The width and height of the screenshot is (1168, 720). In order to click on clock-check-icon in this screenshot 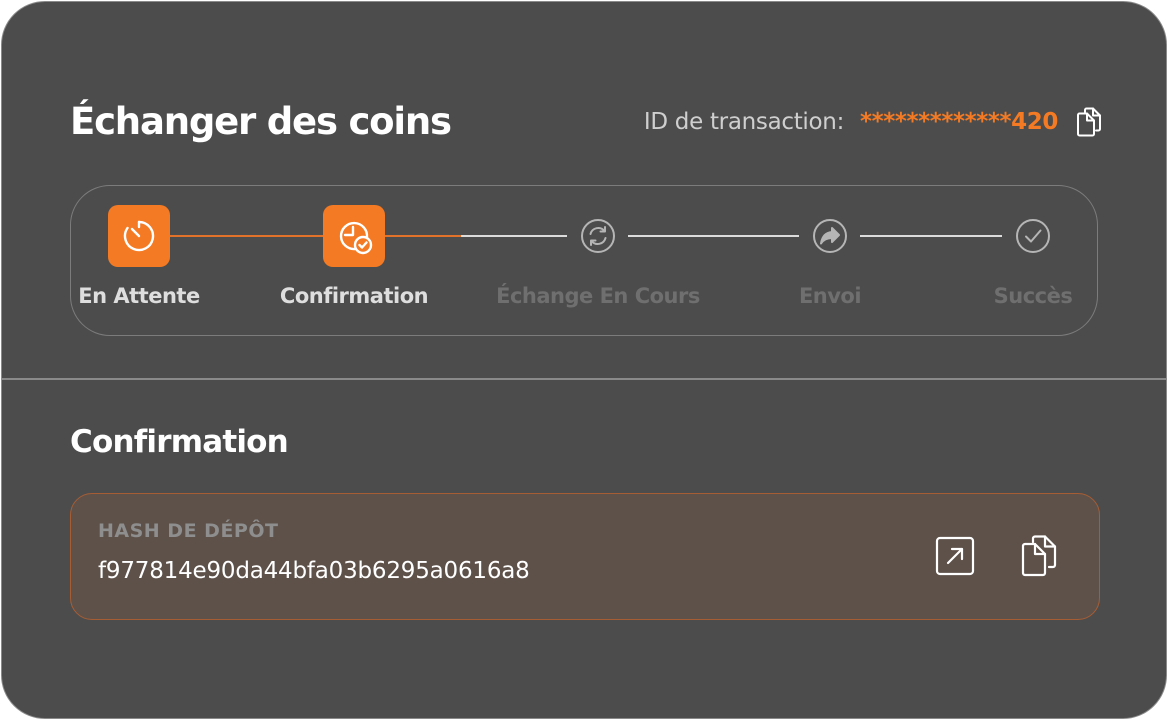, I will do `click(356, 238)`.